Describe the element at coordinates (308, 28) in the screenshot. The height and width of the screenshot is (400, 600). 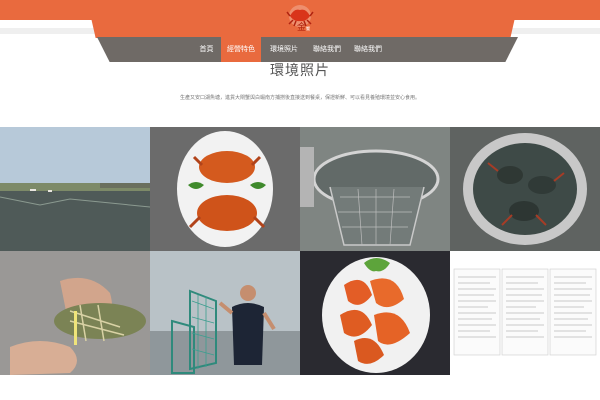
I see `svg-text: 蟹` at that location.